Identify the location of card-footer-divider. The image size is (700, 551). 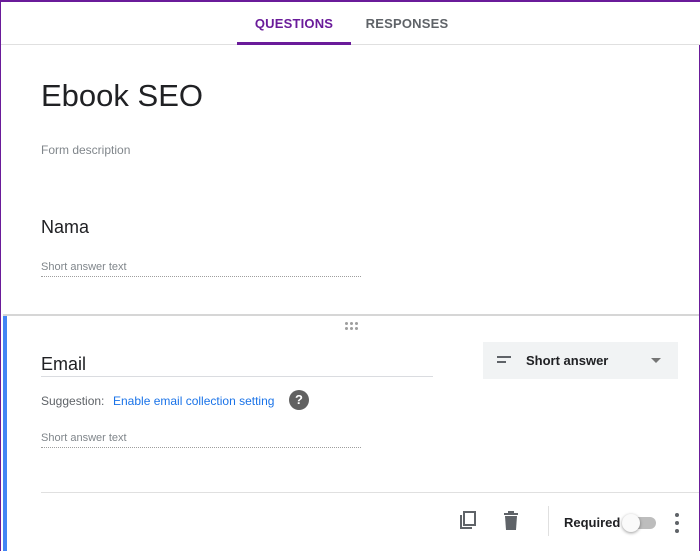
(370, 492).